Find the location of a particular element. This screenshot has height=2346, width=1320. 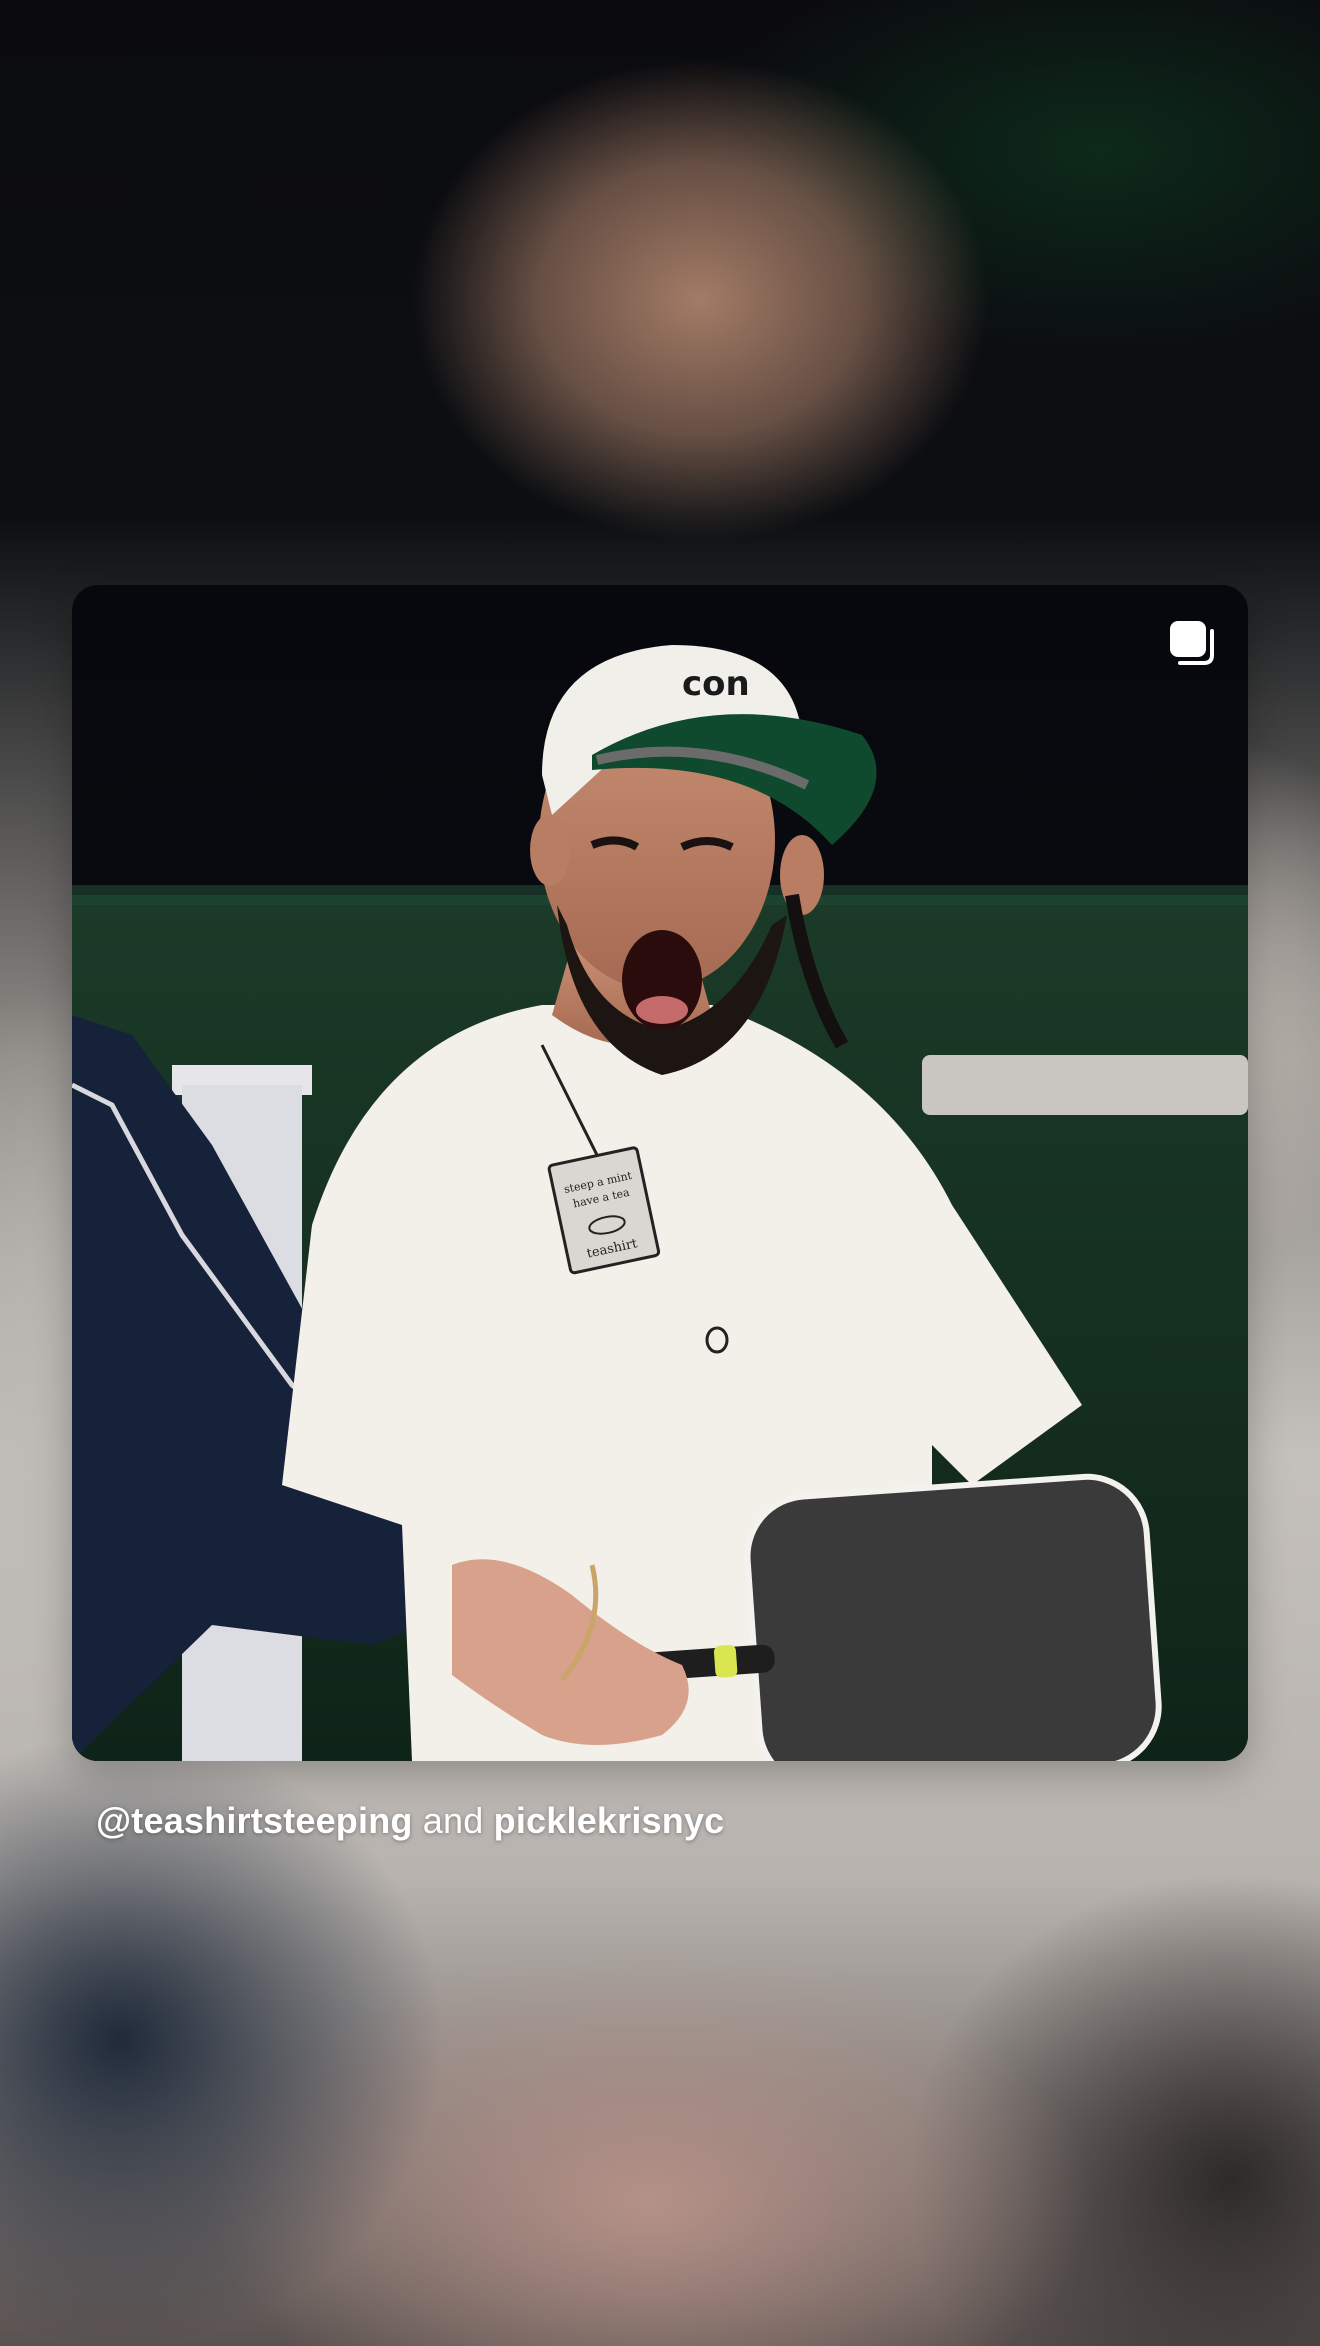

cap-logo-text: con is located at coordinates (716, 684).